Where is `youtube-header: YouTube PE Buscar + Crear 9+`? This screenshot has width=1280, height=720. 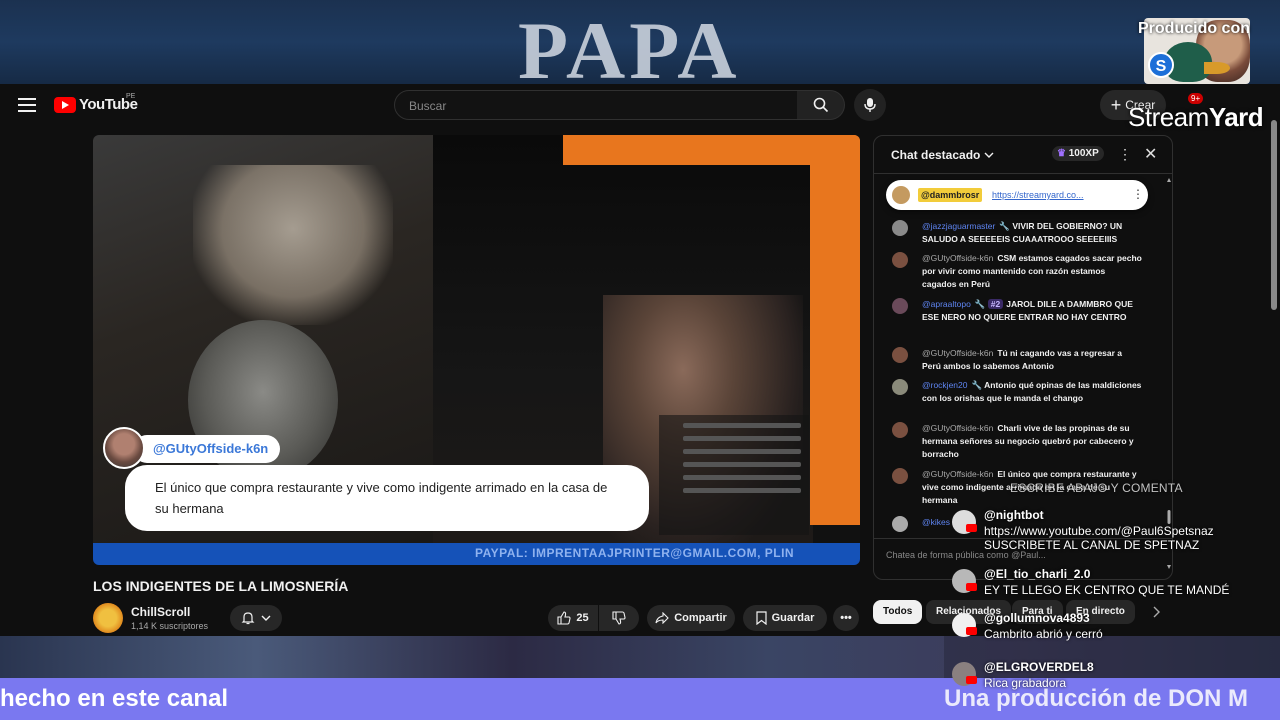
youtube-header: YouTube PE Buscar + Crear 9+ is located at coordinates (640, 106).